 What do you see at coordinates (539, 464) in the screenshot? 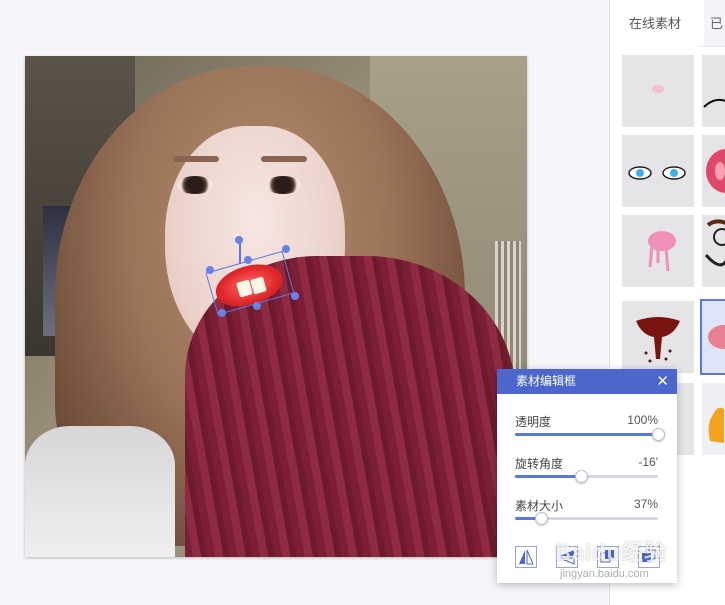
I see `rotation-label: 旋转角度` at bounding box center [539, 464].